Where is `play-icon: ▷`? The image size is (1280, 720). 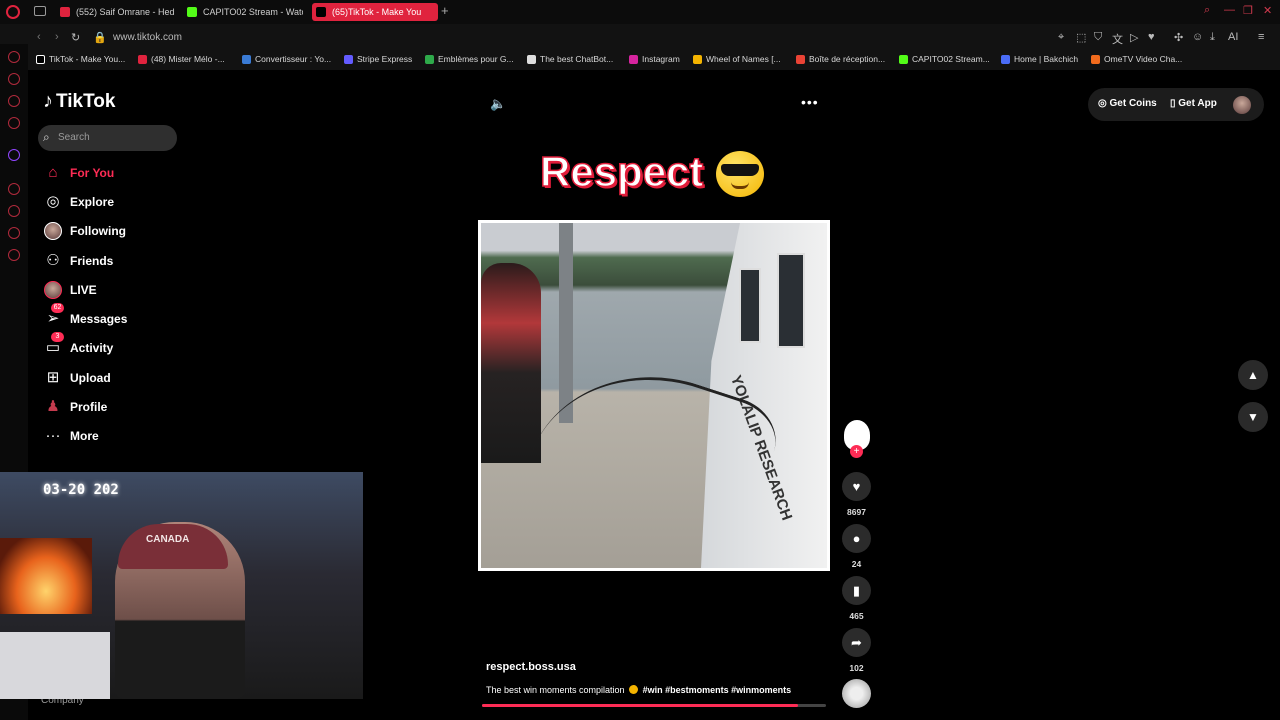 play-icon: ▷ is located at coordinates (1134, 37).